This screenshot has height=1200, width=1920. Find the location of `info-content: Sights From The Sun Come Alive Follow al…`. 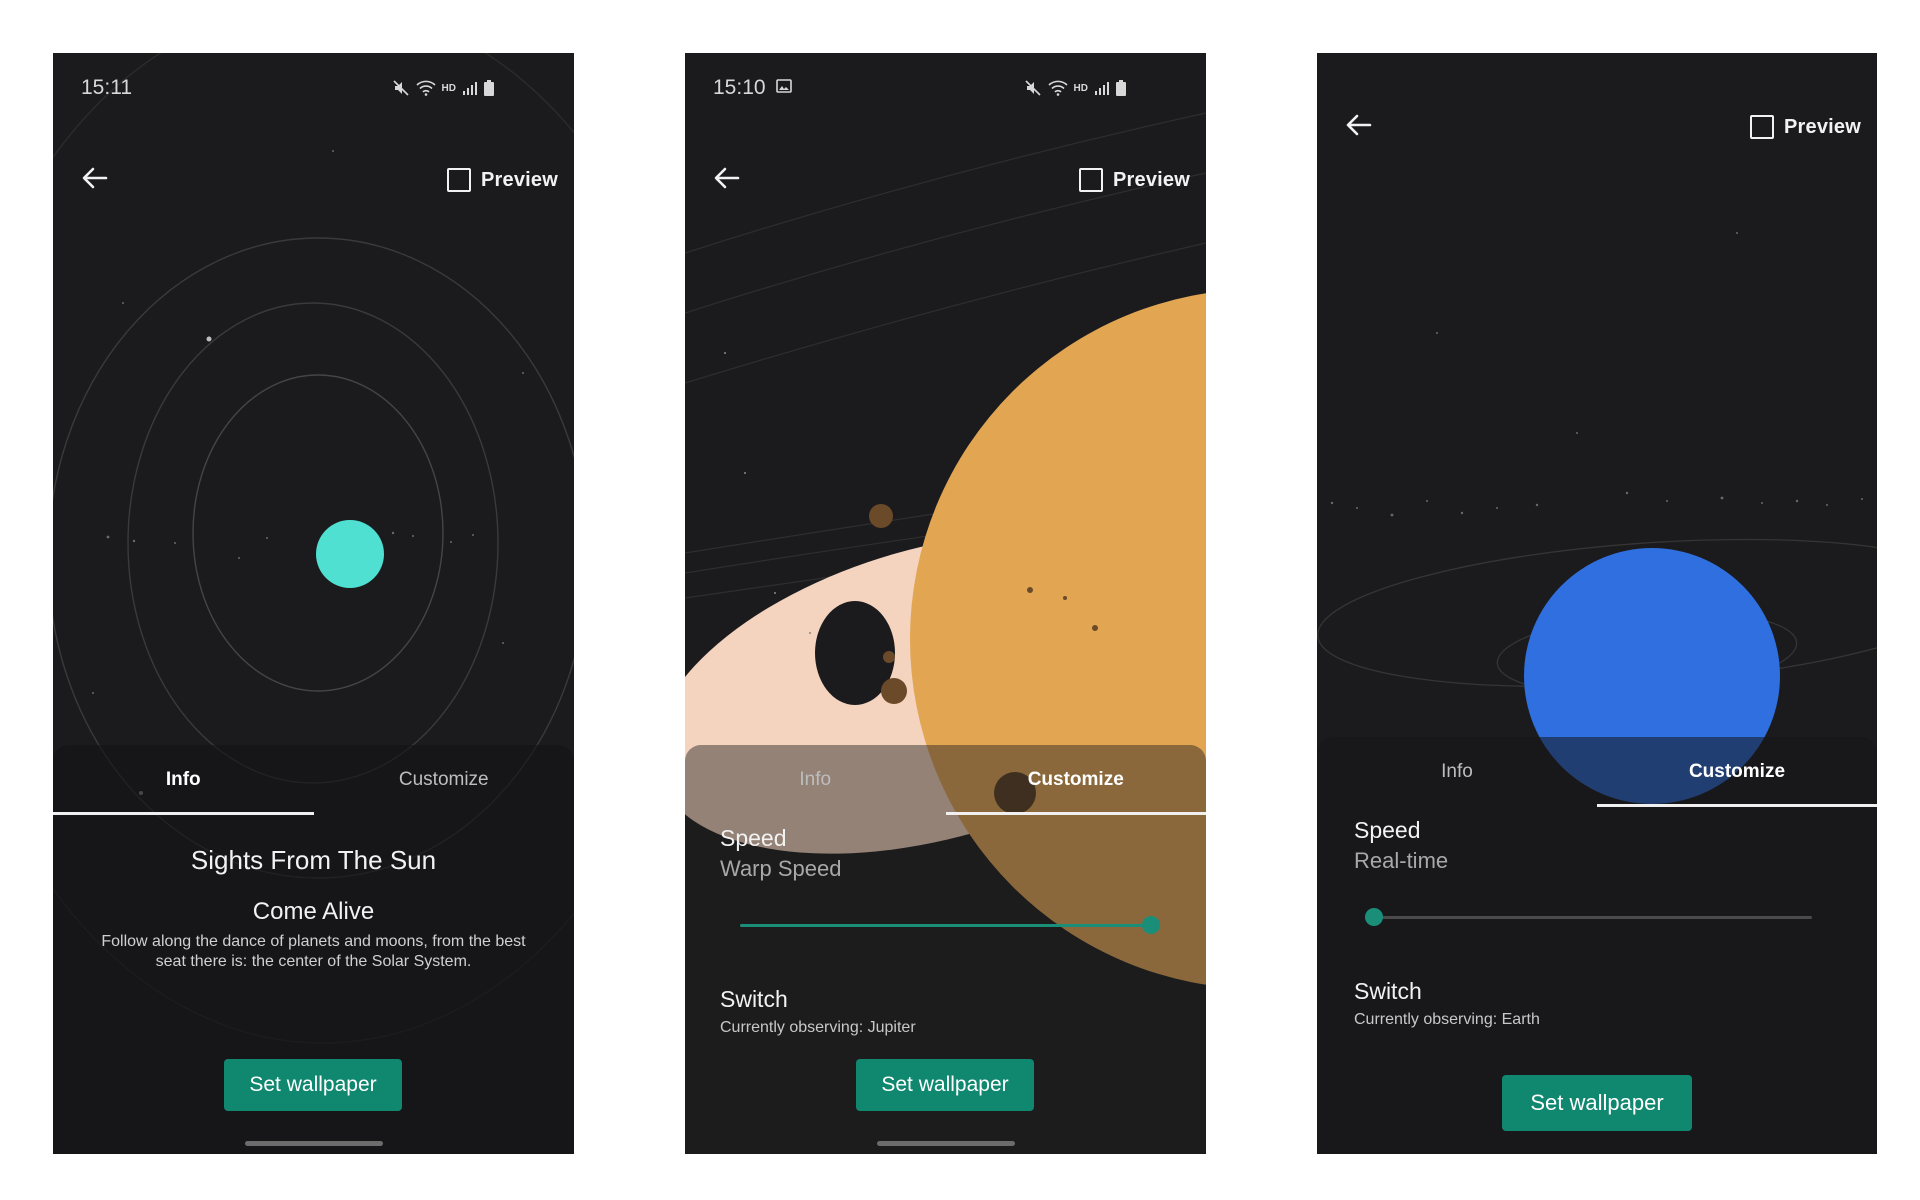

info-content: Sights From The Sun Come Alive Follow al… is located at coordinates (313, 893).